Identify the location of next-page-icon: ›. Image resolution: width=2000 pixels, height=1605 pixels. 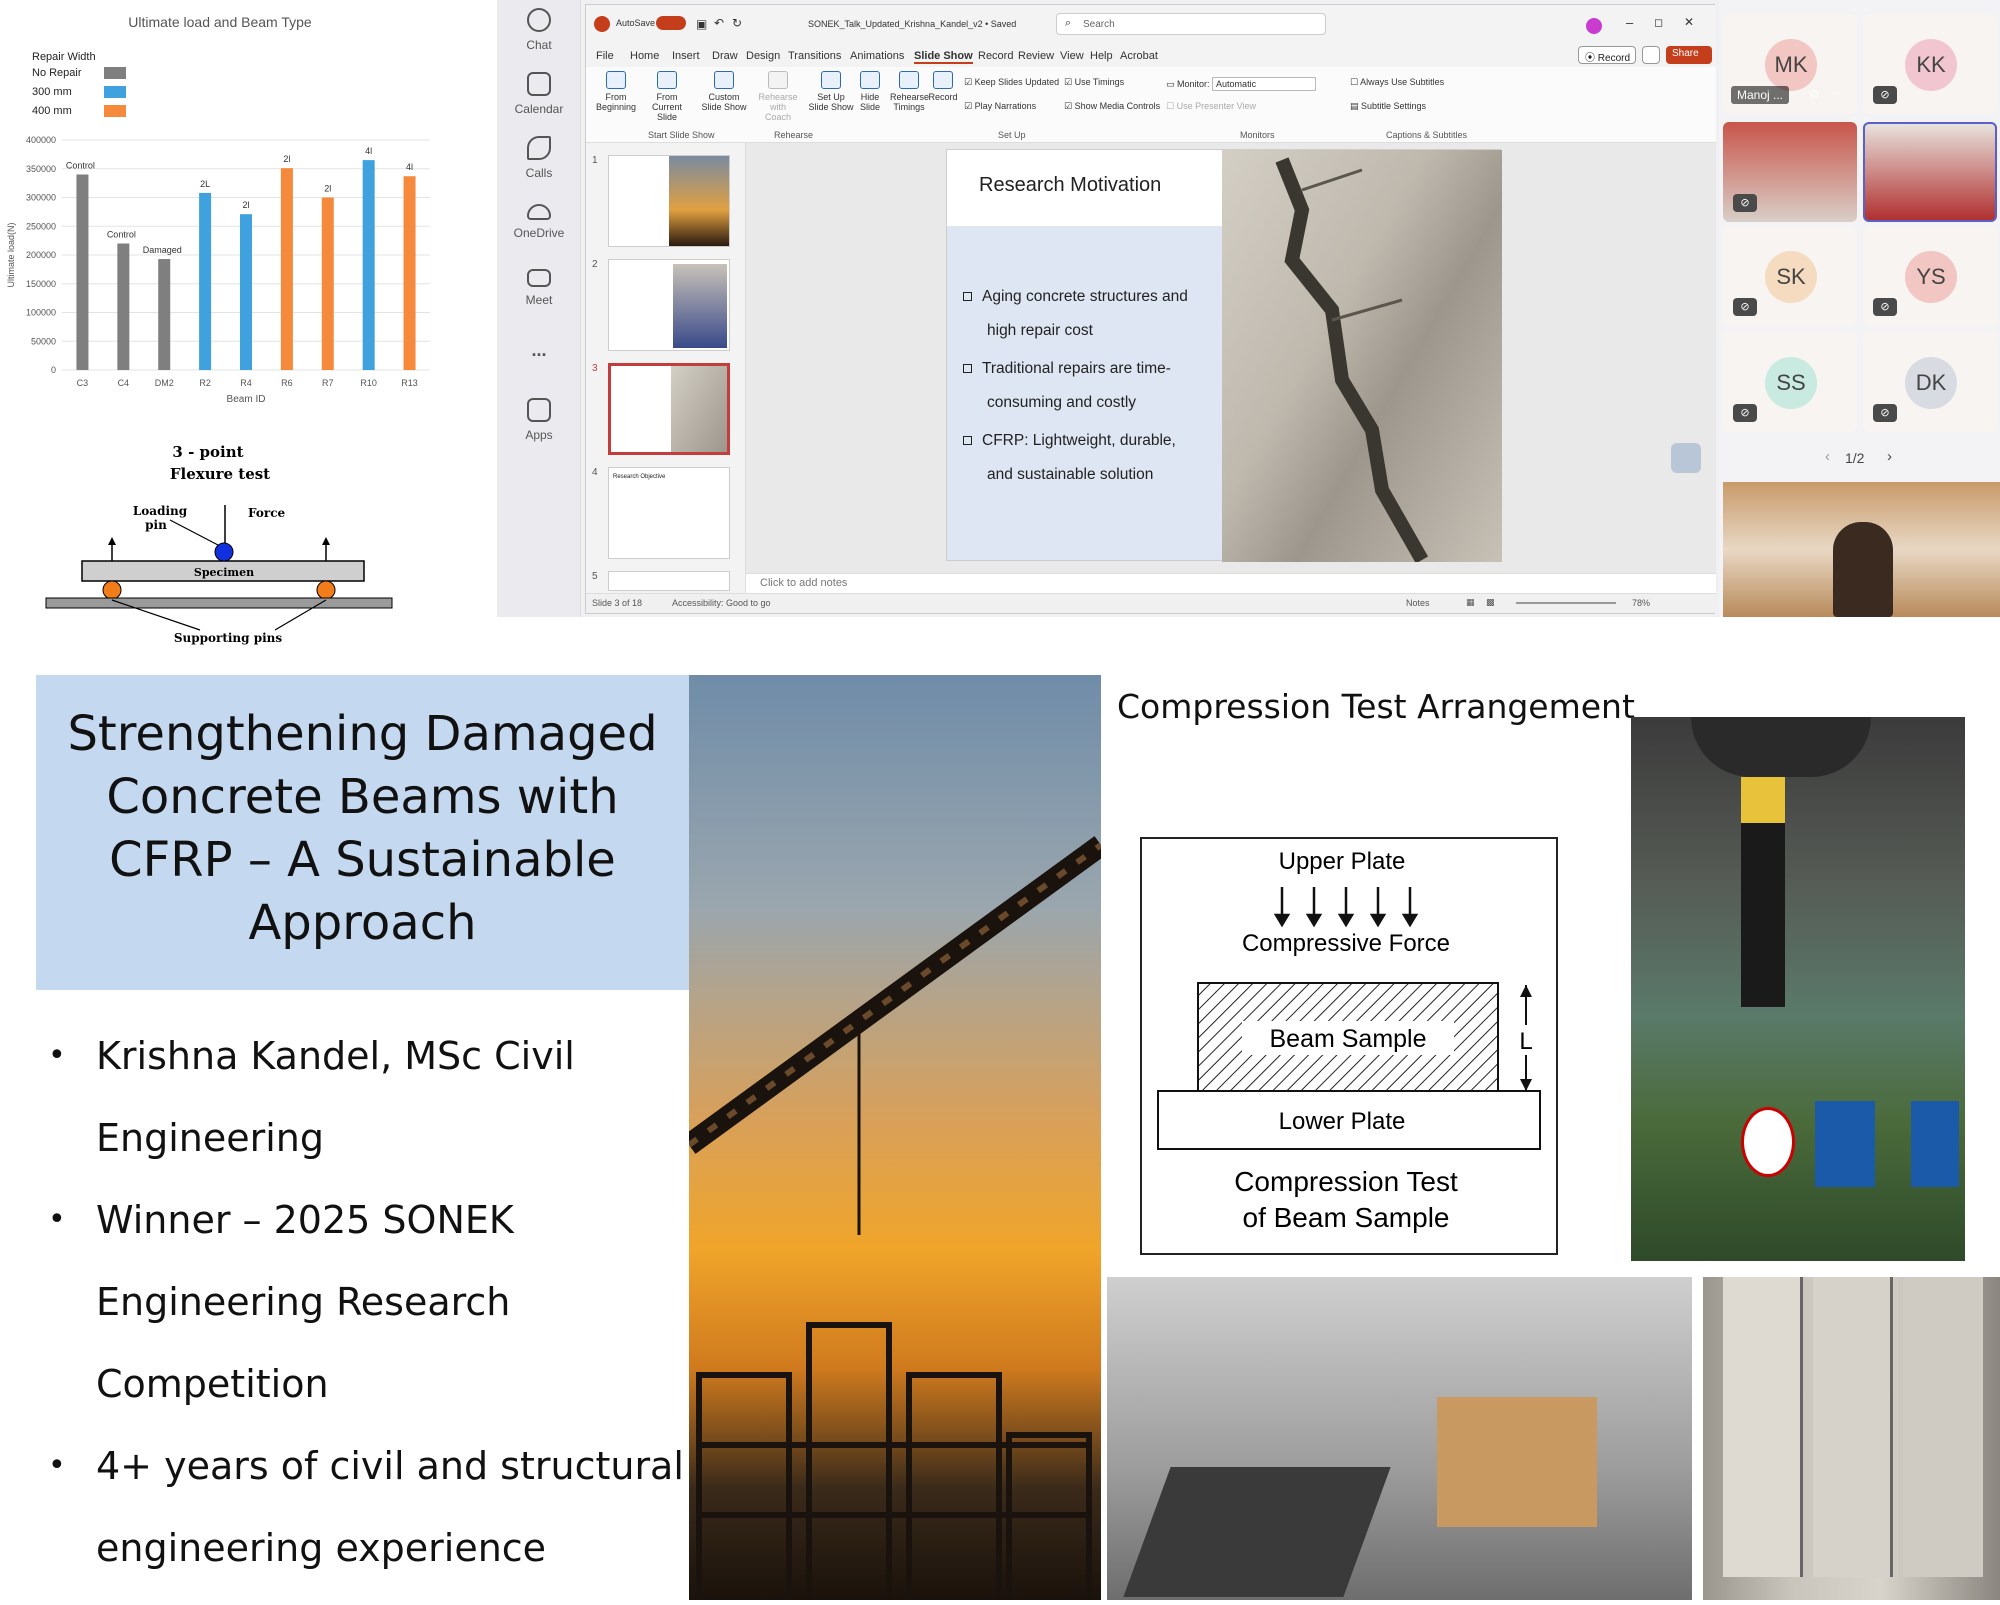
(1889, 456).